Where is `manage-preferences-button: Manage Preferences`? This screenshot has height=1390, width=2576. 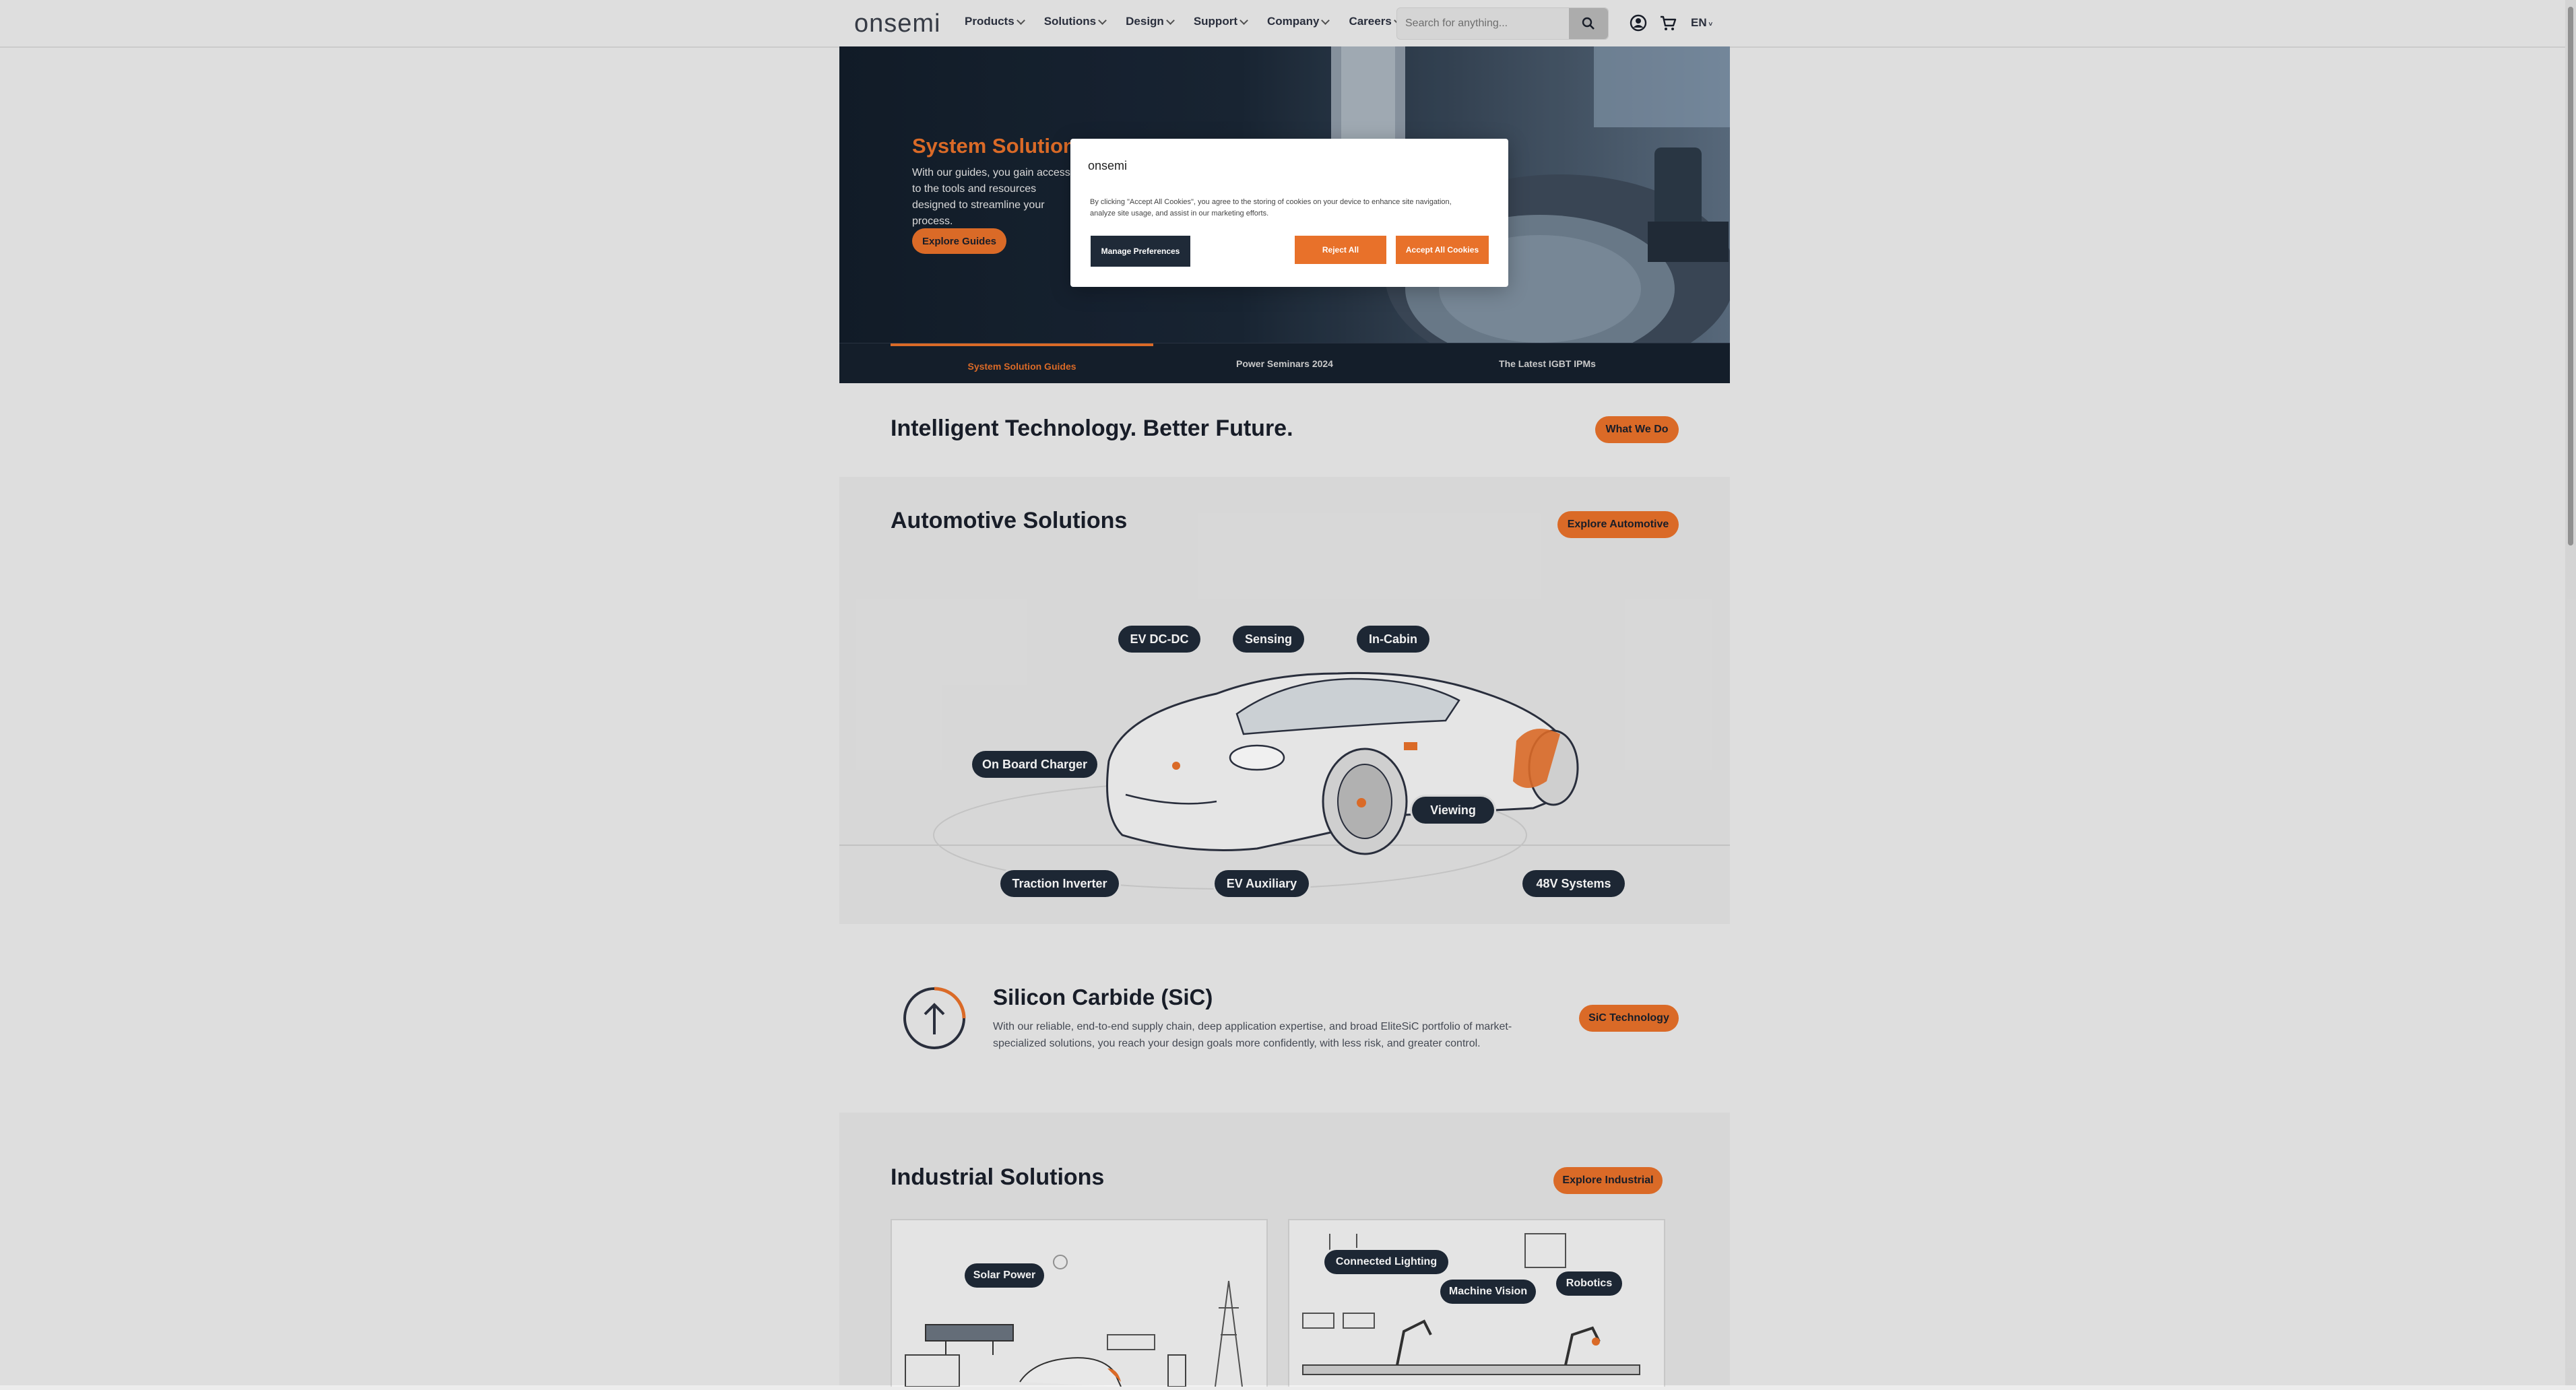 manage-preferences-button: Manage Preferences is located at coordinates (1140, 251).